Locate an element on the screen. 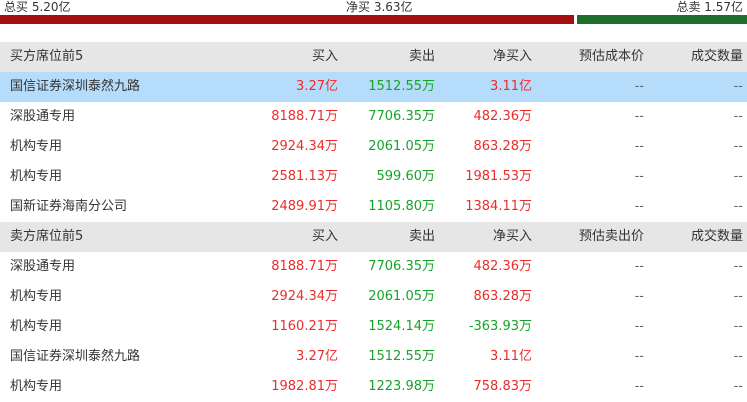 Image resolution: width=747 pixels, height=402 pixels. column-header-seat-name: 卖方席位前5 is located at coordinates (47, 236).